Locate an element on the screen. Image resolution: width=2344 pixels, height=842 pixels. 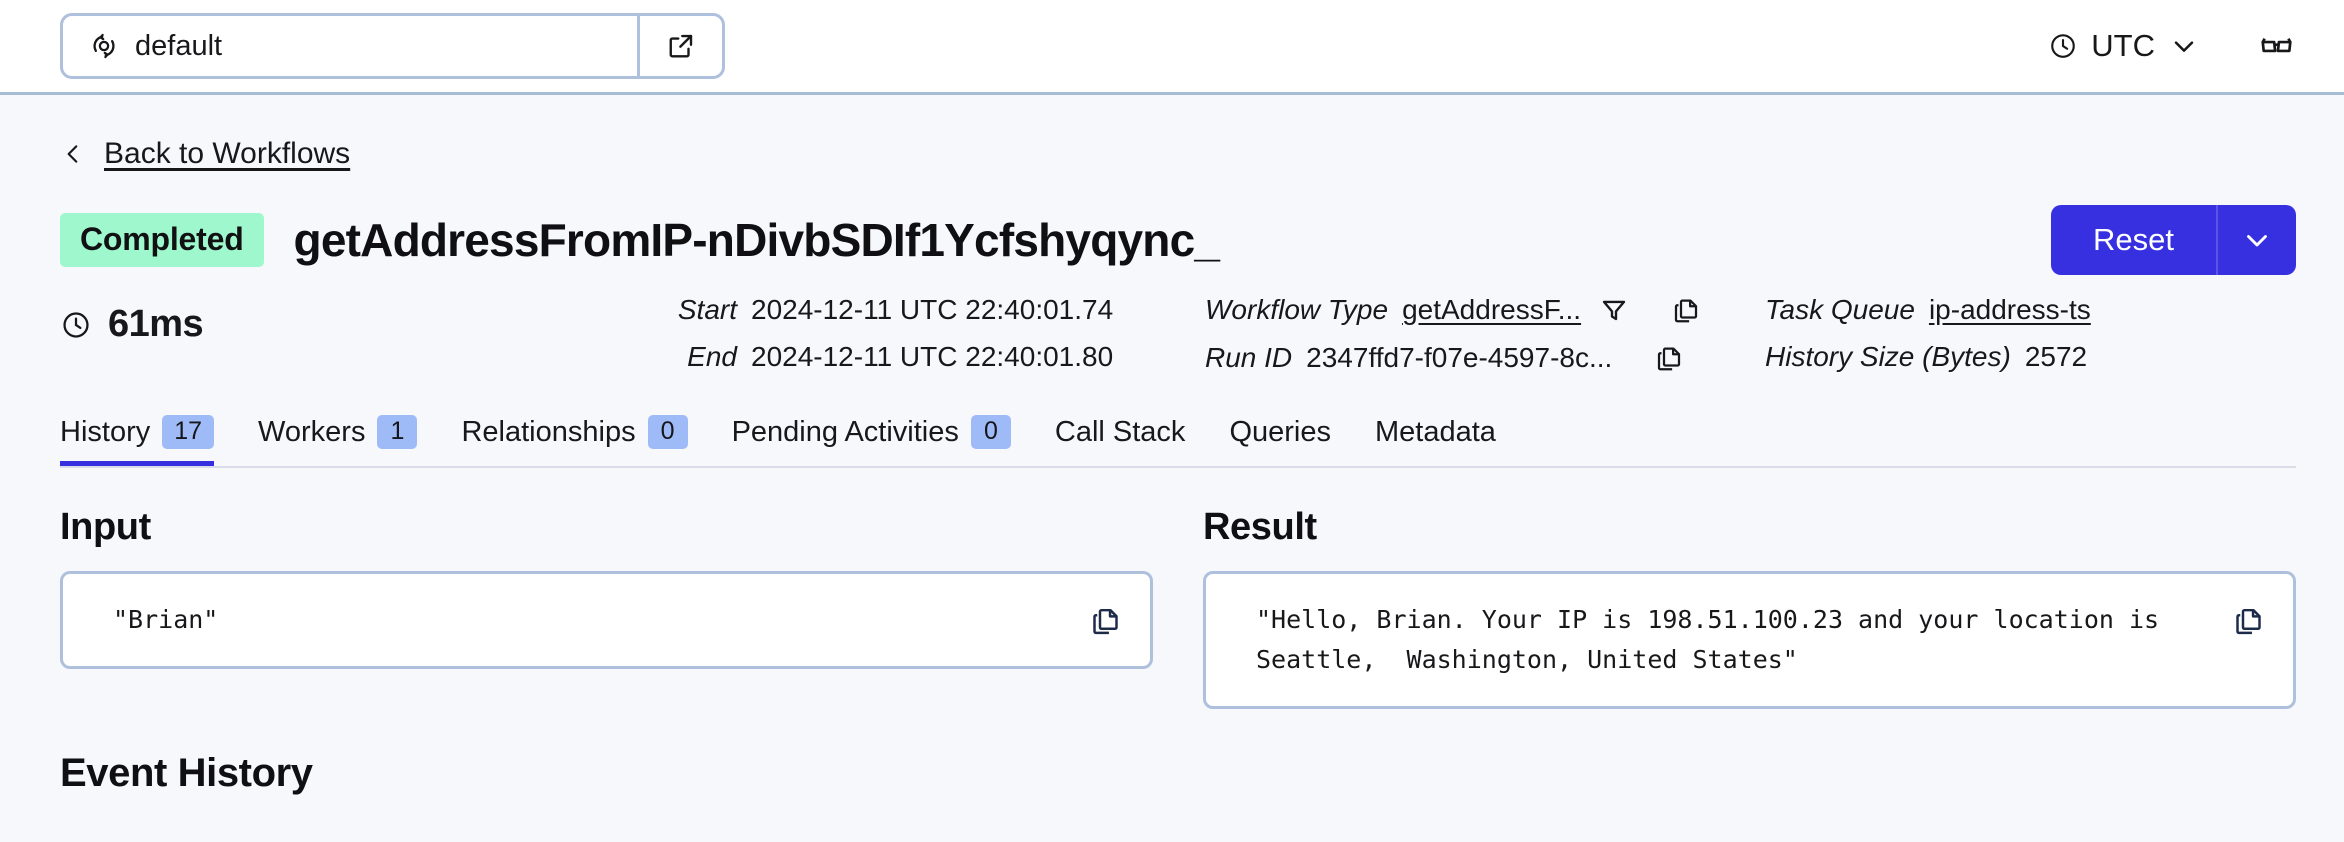
input-panel: Input "Brian" is located at coordinates (606, 607).